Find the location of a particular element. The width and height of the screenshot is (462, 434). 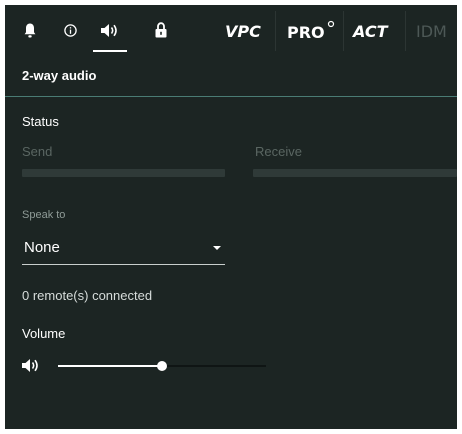

speak-to-select: None is located at coordinates (123, 250).